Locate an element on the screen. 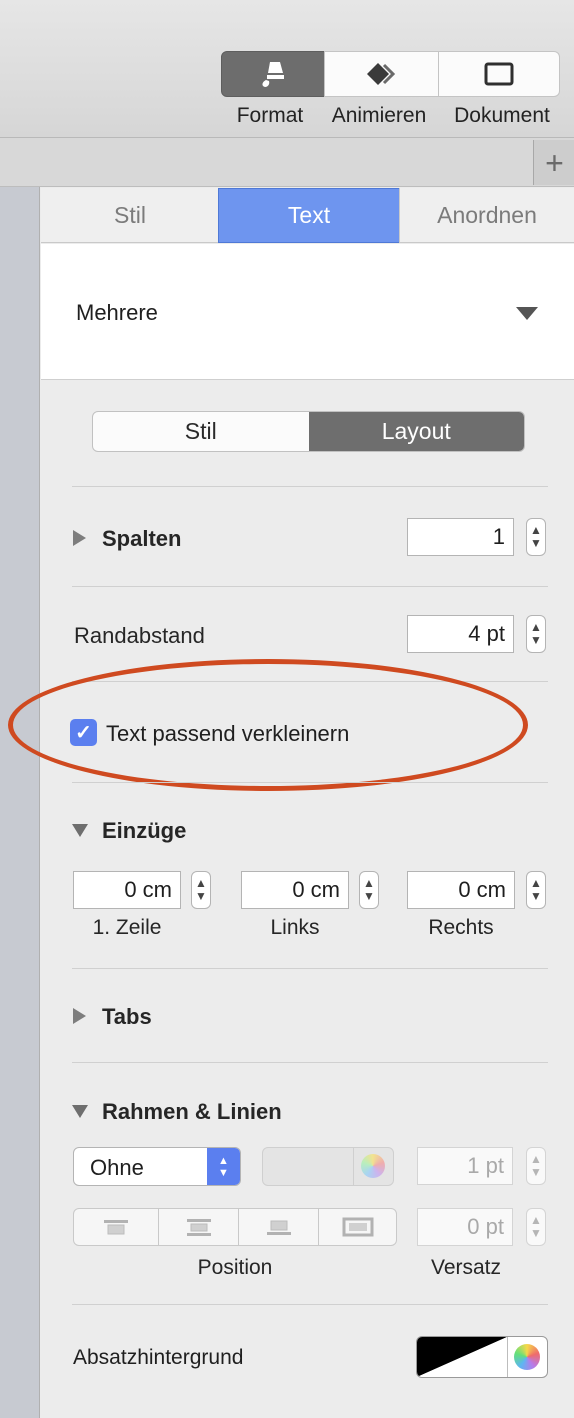 This screenshot has height=1418, width=574. tab-text: Text is located at coordinates (309, 215).